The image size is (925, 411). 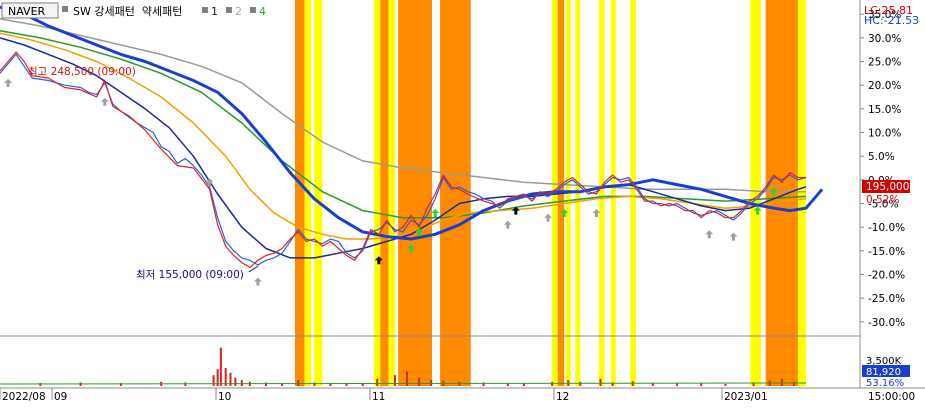 What do you see at coordinates (60, 397) in the screenshot?
I see `x-tick-label: 09` at bounding box center [60, 397].